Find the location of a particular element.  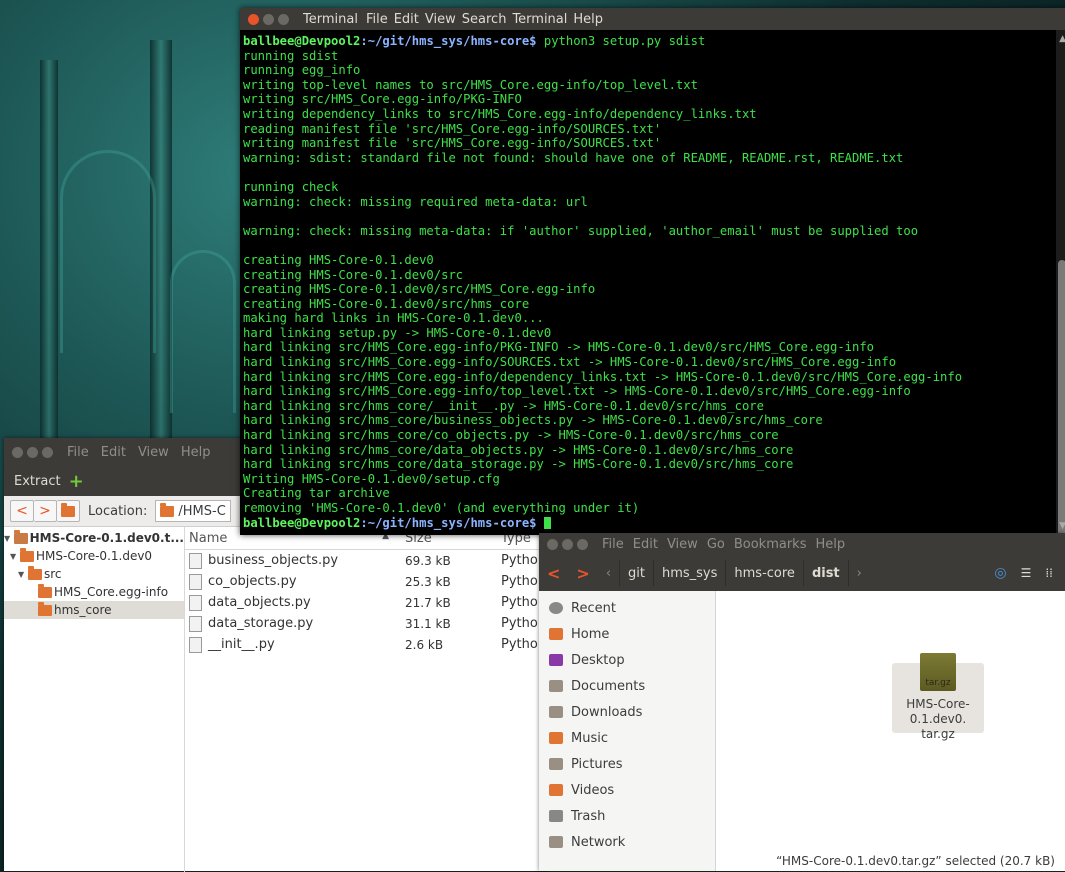

file-size: 2.6 kB is located at coordinates (424, 644).